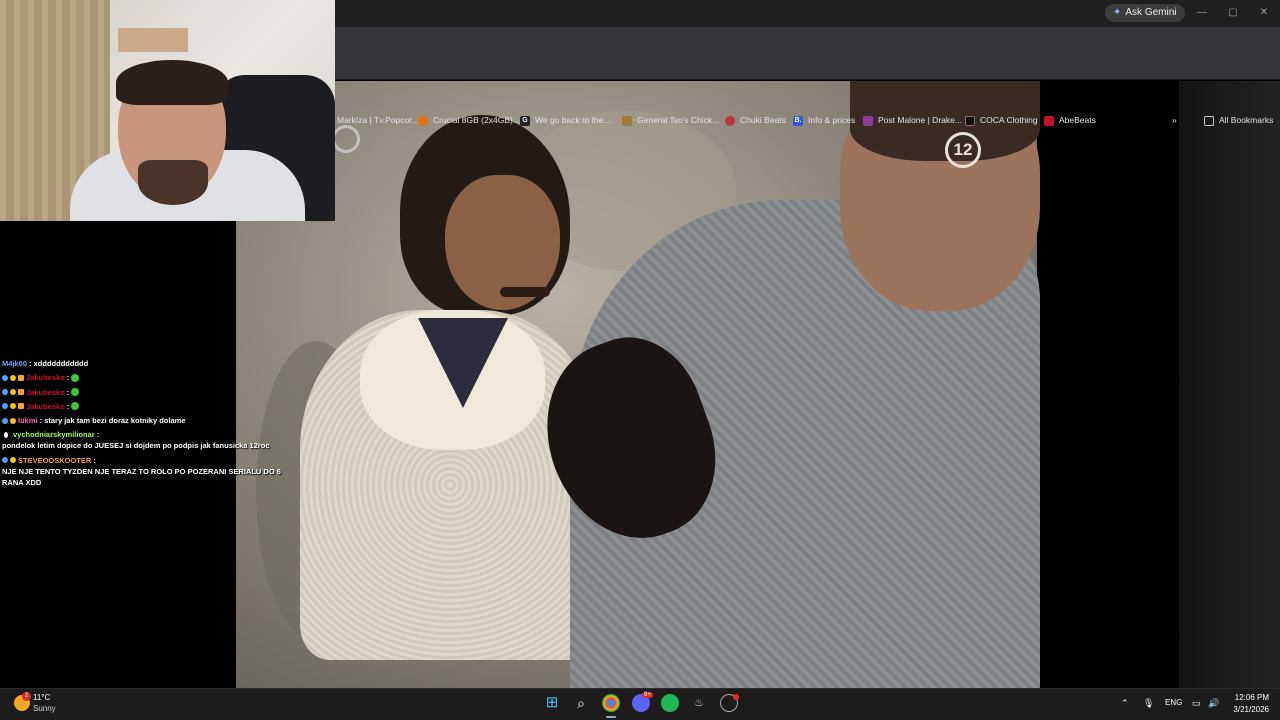  What do you see at coordinates (525, 292) in the screenshot?
I see `man-mustache` at bounding box center [525, 292].